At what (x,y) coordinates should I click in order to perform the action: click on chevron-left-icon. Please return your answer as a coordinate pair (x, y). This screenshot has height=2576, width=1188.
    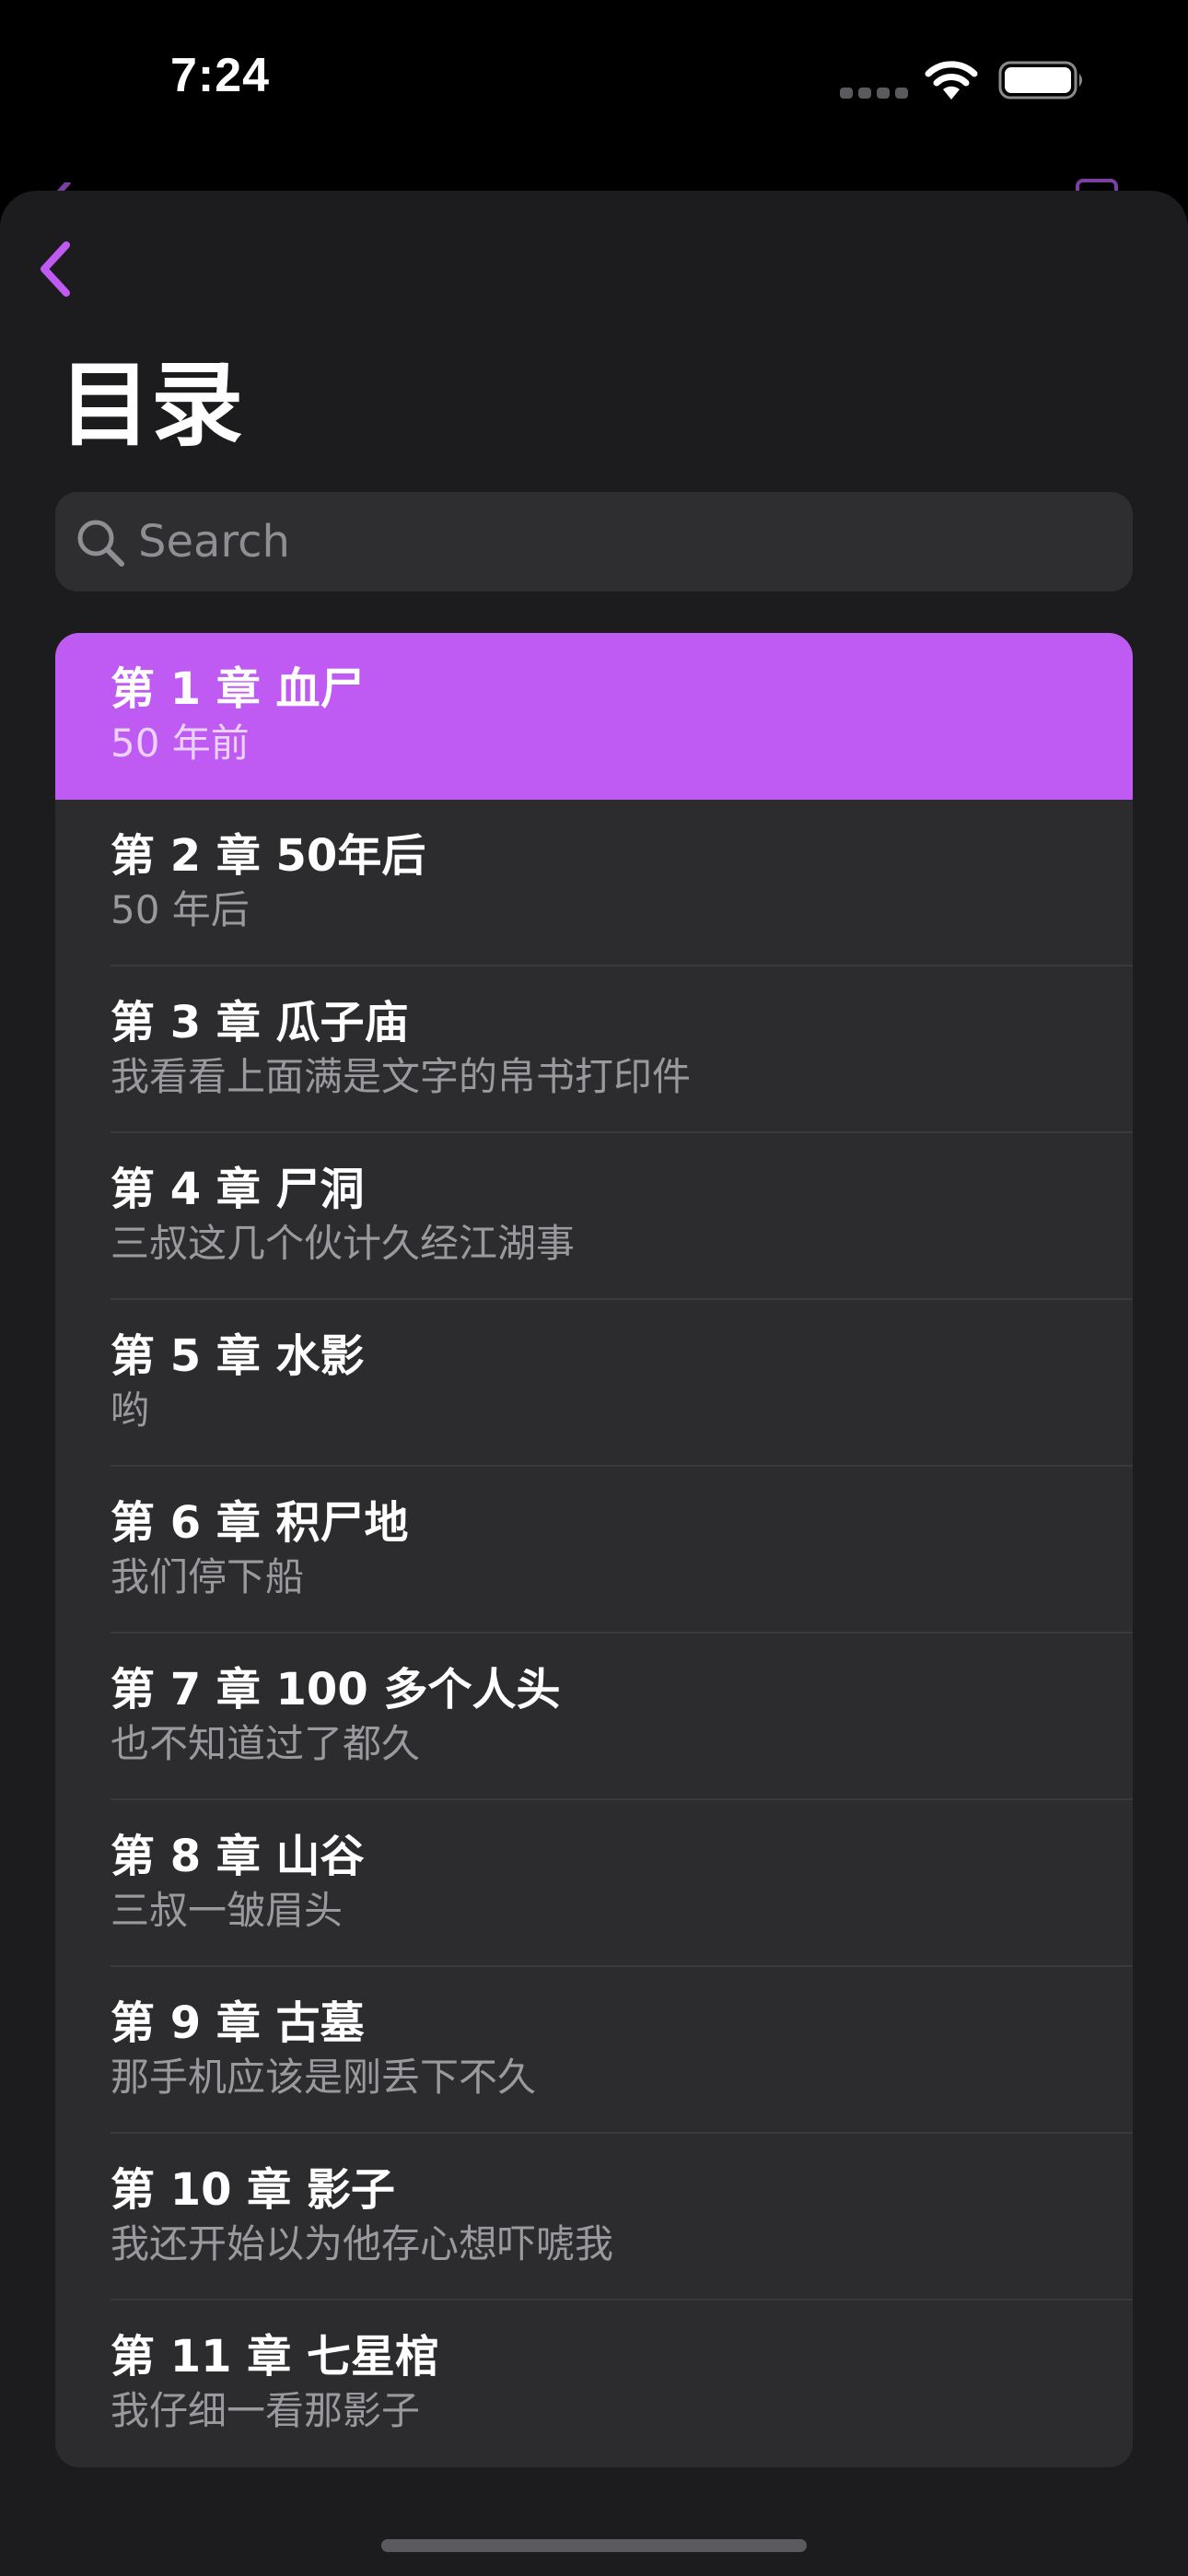
    Looking at the image, I should click on (55, 269).